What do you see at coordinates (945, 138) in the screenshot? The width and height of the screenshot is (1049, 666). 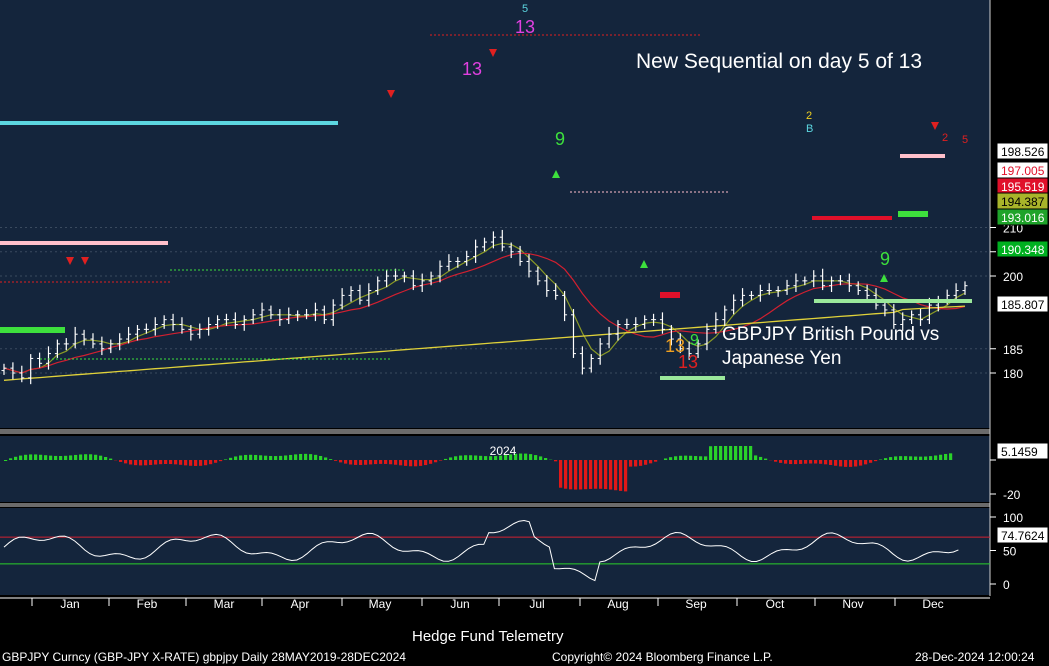 I see `td-count-label: 2` at bounding box center [945, 138].